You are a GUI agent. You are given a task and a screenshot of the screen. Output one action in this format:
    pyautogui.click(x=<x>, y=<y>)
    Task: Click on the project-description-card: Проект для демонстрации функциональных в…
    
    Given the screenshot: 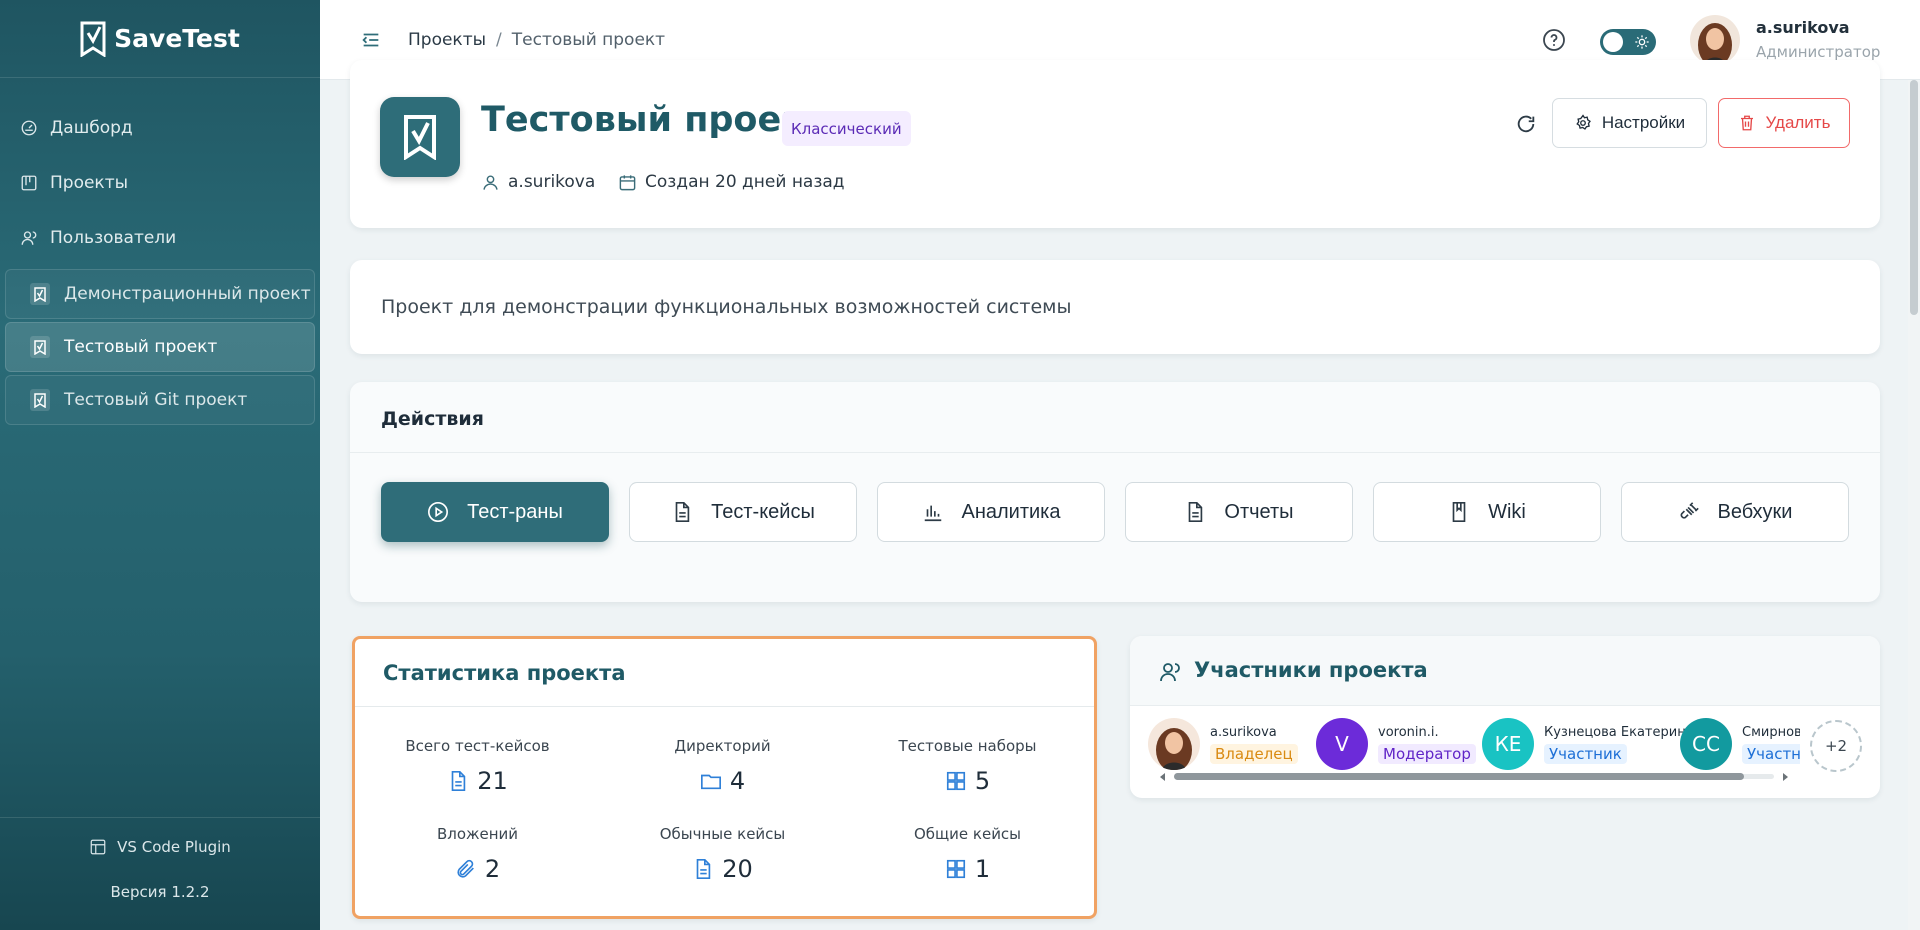 What is the action you would take?
    pyautogui.click(x=1115, y=307)
    